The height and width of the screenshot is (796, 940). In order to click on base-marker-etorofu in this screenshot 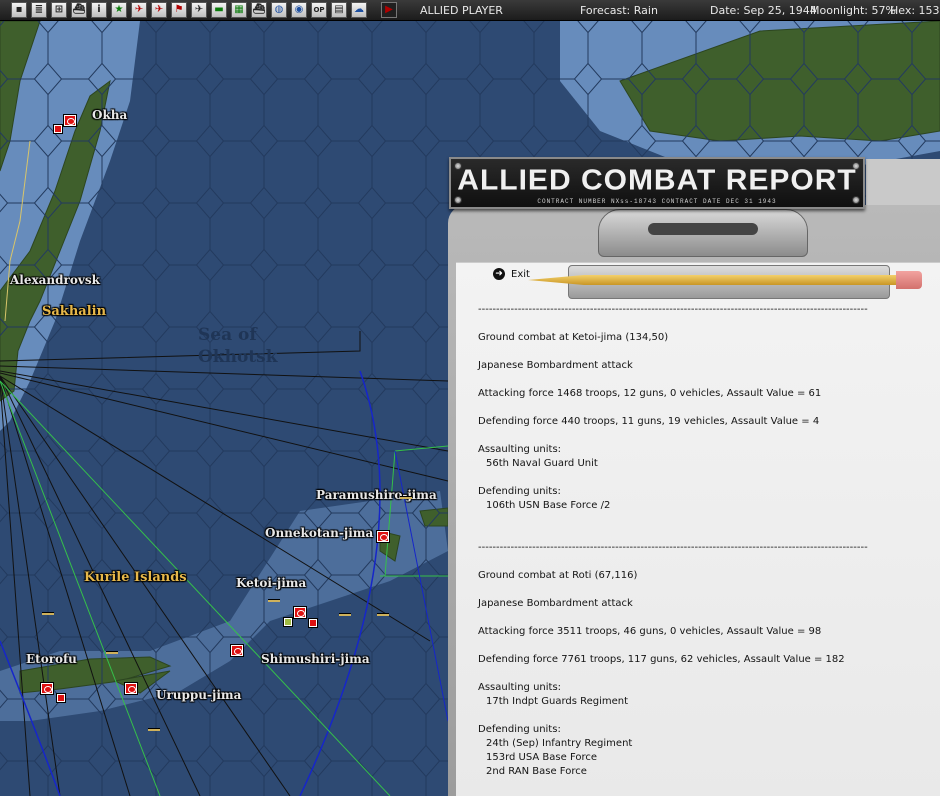, I will do `click(47, 688)`.